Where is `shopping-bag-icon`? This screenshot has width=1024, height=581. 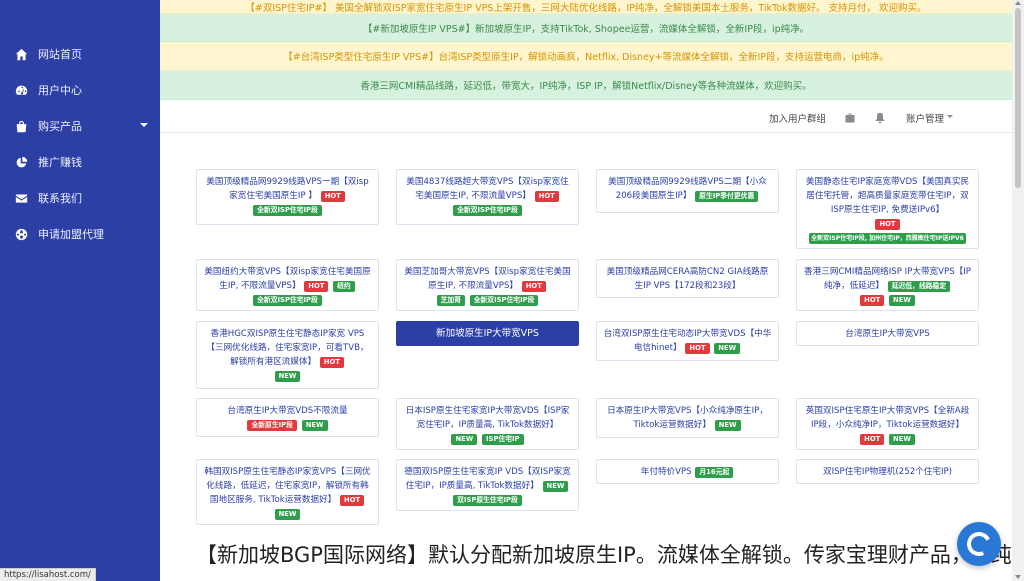
shopping-bag-icon is located at coordinates (21, 126).